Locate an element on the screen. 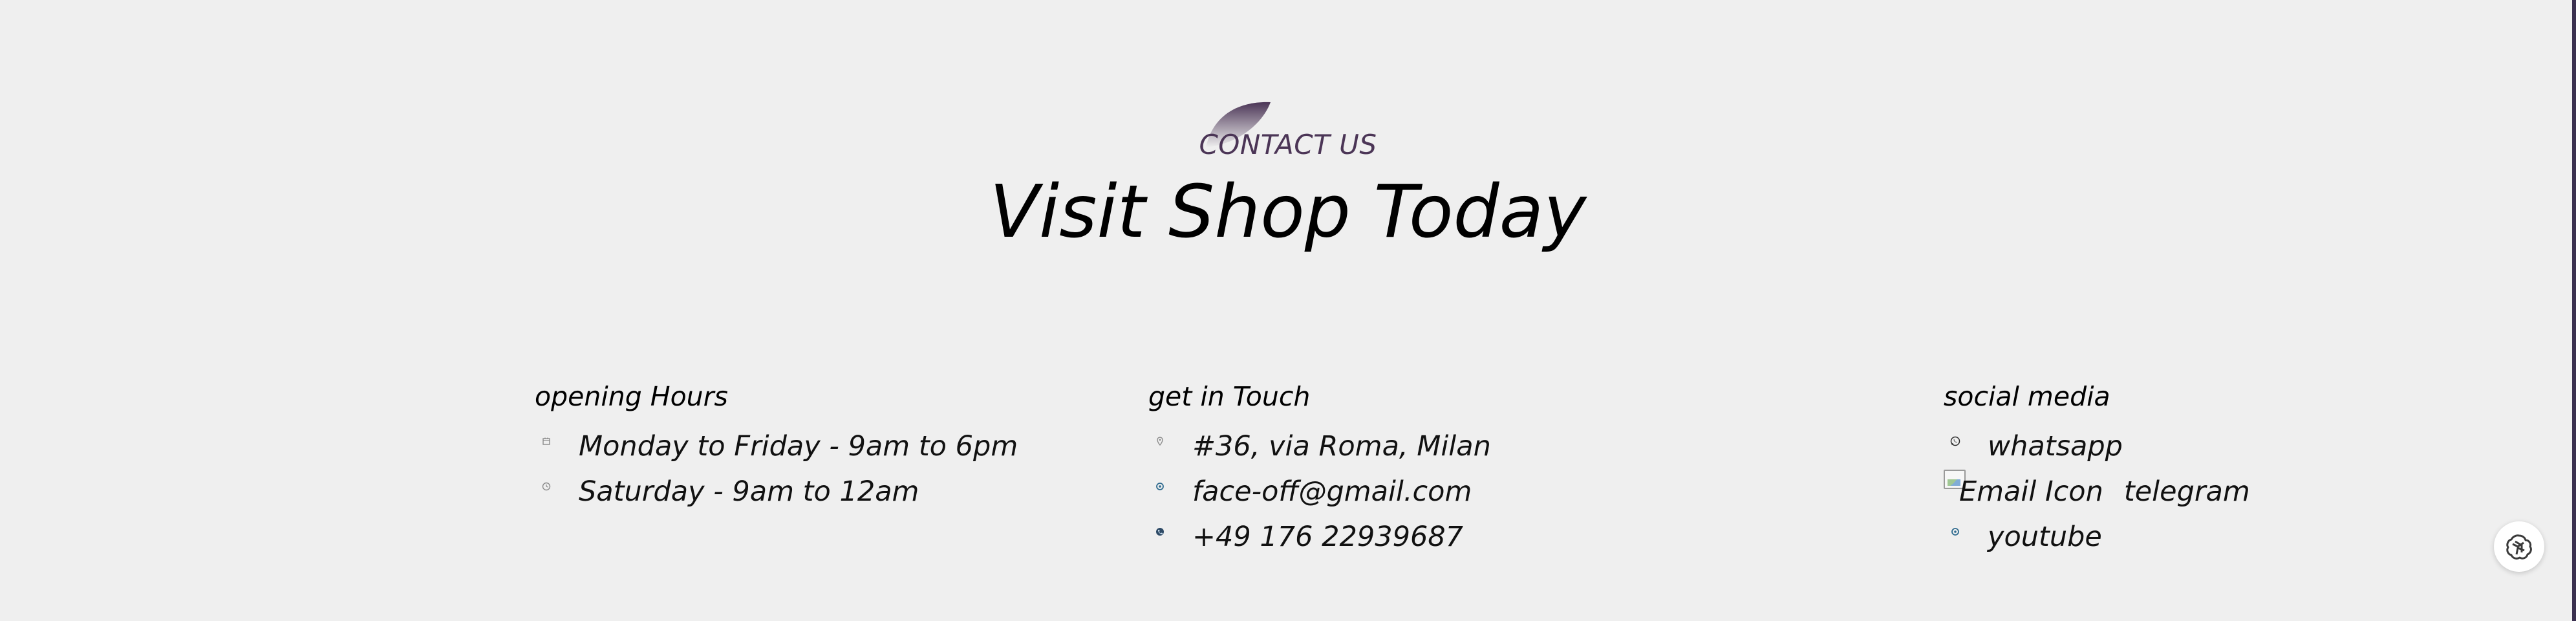  assistant-logo-icon is located at coordinates (2519, 547).